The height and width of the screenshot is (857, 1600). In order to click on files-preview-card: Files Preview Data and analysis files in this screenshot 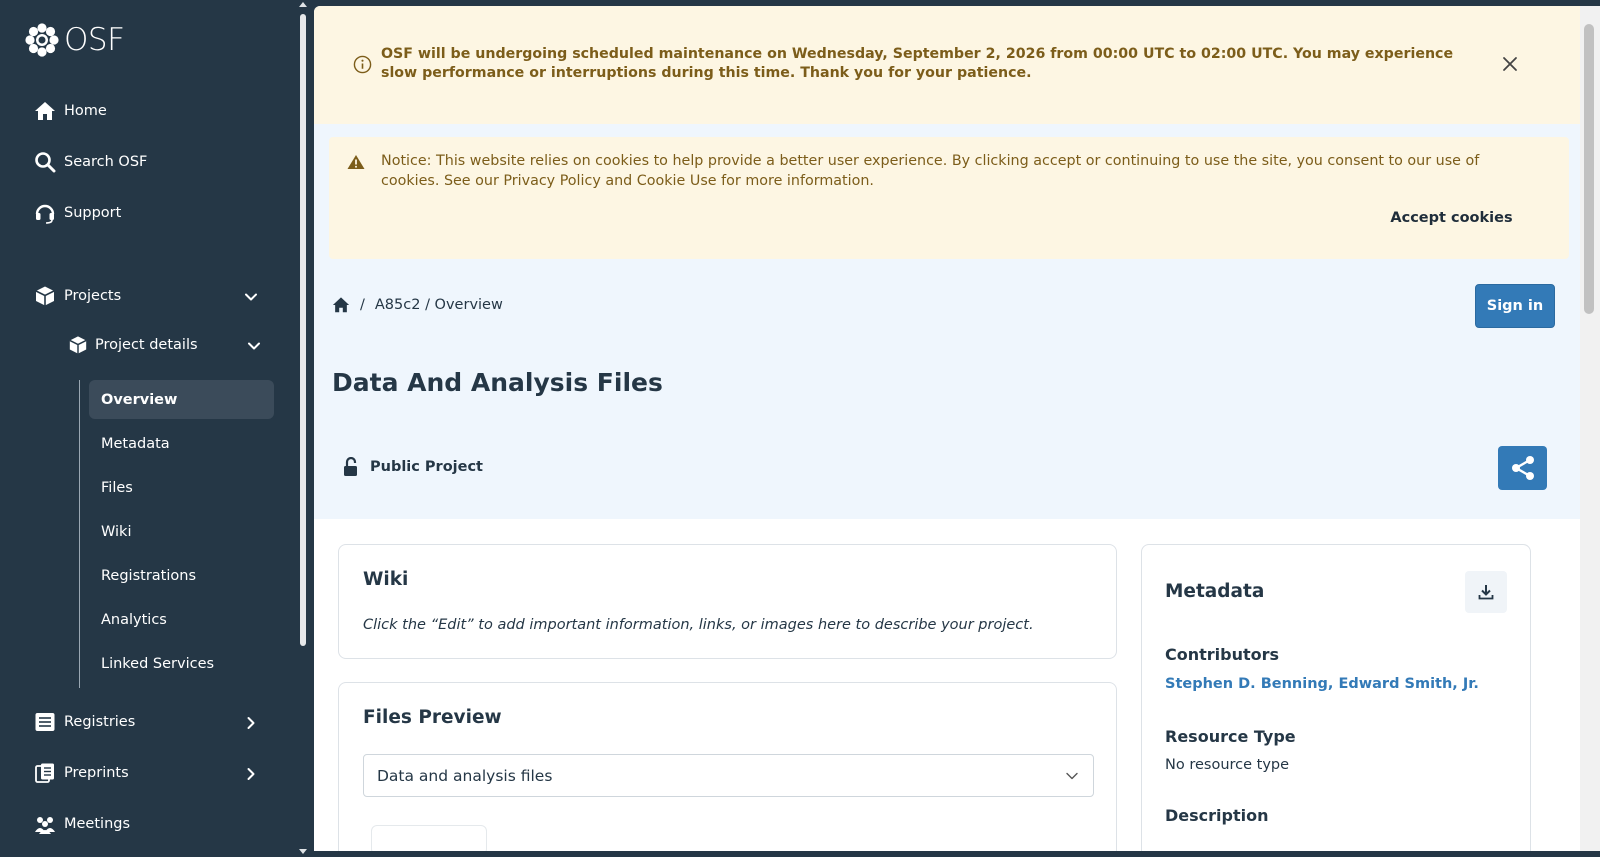, I will do `click(727, 766)`.